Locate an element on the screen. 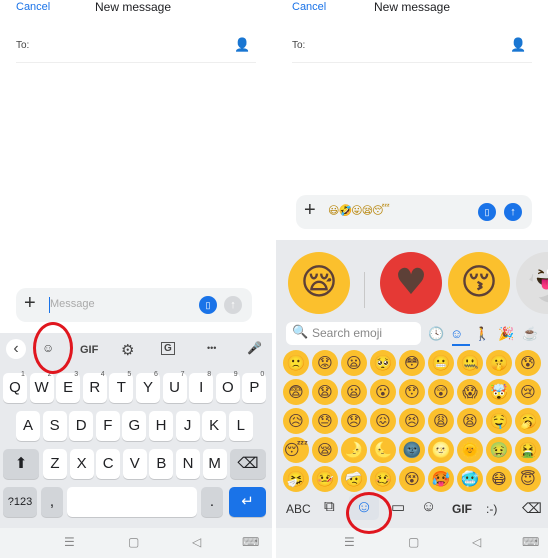 Image resolution: width=548 pixels, height=558 pixels. people-icon: 🚶 is located at coordinates (482, 334).